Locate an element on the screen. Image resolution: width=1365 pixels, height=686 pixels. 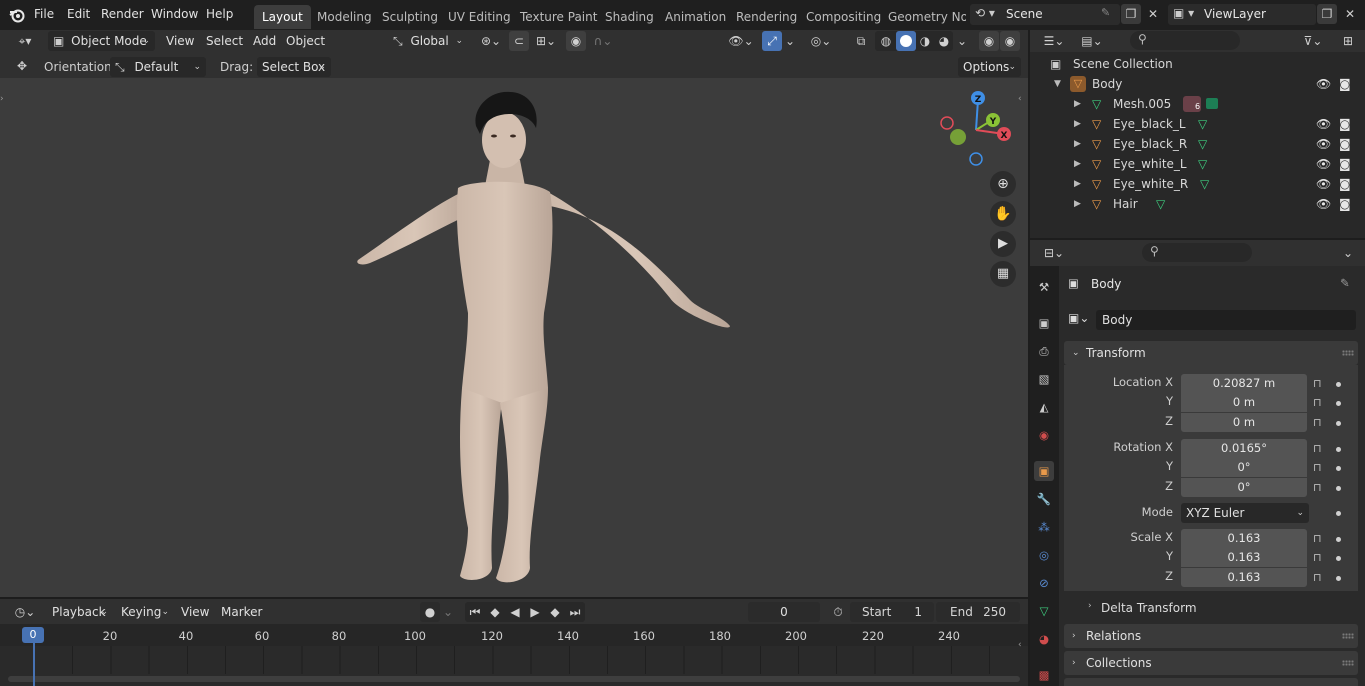
properties-editor-icon: ⊟⌄ is located at coordinates (1054, 253).